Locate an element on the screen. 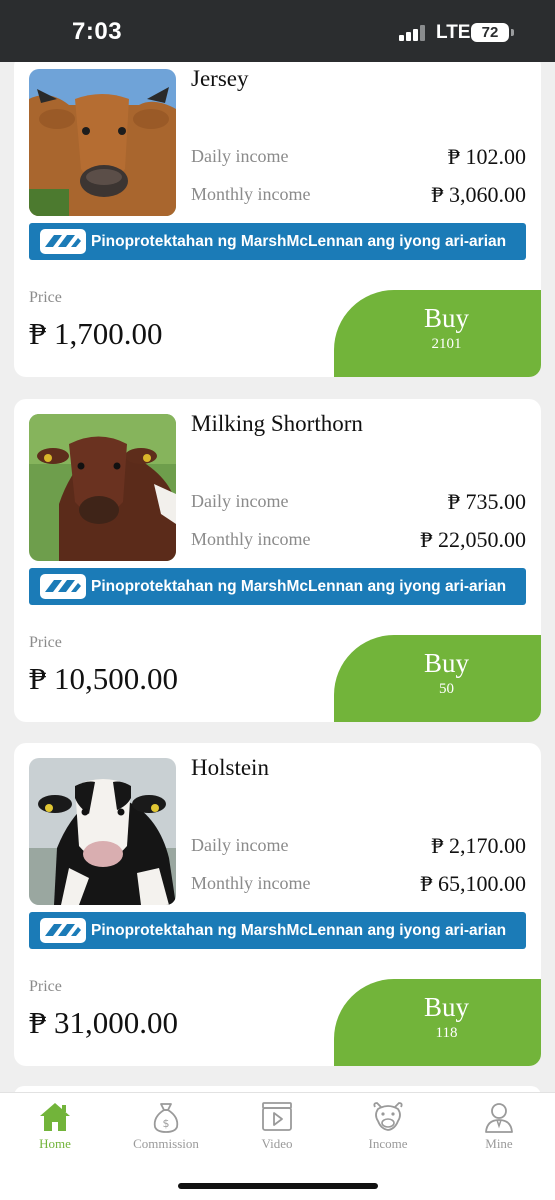  tab-mine: Mine is located at coordinates (499, 1131).